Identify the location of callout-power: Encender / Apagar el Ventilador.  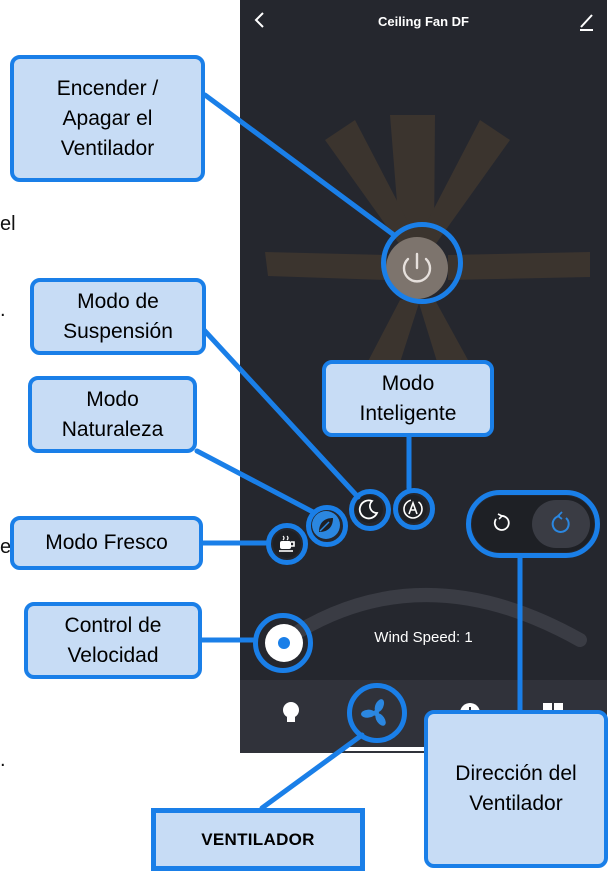
(107, 118).